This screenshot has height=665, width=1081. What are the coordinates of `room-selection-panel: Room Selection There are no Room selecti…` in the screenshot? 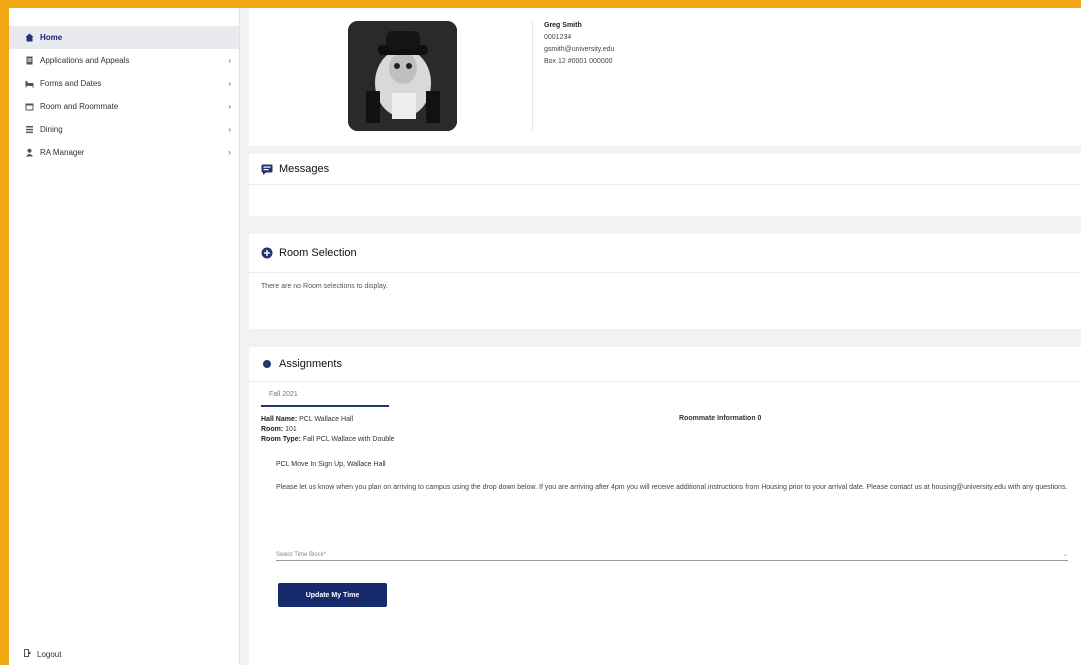 It's located at (665, 281).